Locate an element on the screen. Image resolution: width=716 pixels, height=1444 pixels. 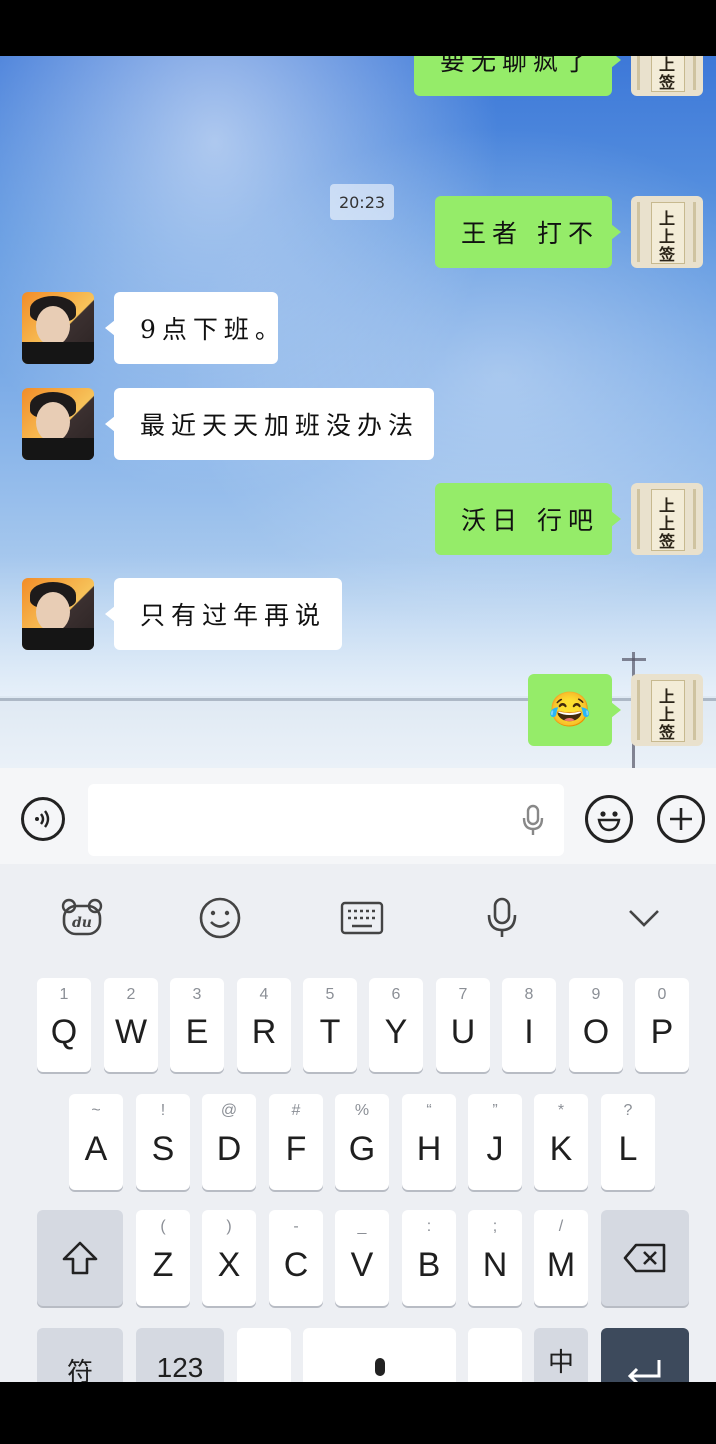
key-o: 9O is located at coordinates (596, 1025).